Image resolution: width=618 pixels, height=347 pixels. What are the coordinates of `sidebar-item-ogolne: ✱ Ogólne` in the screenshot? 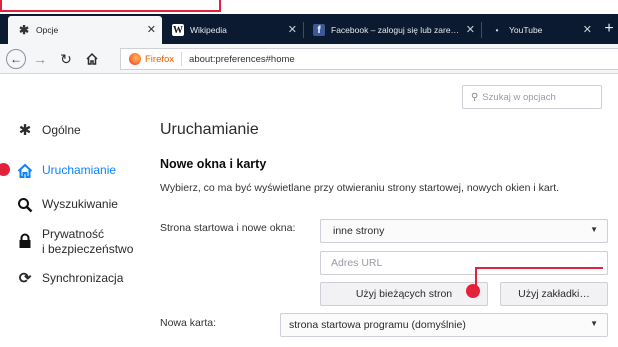 It's located at (48, 131).